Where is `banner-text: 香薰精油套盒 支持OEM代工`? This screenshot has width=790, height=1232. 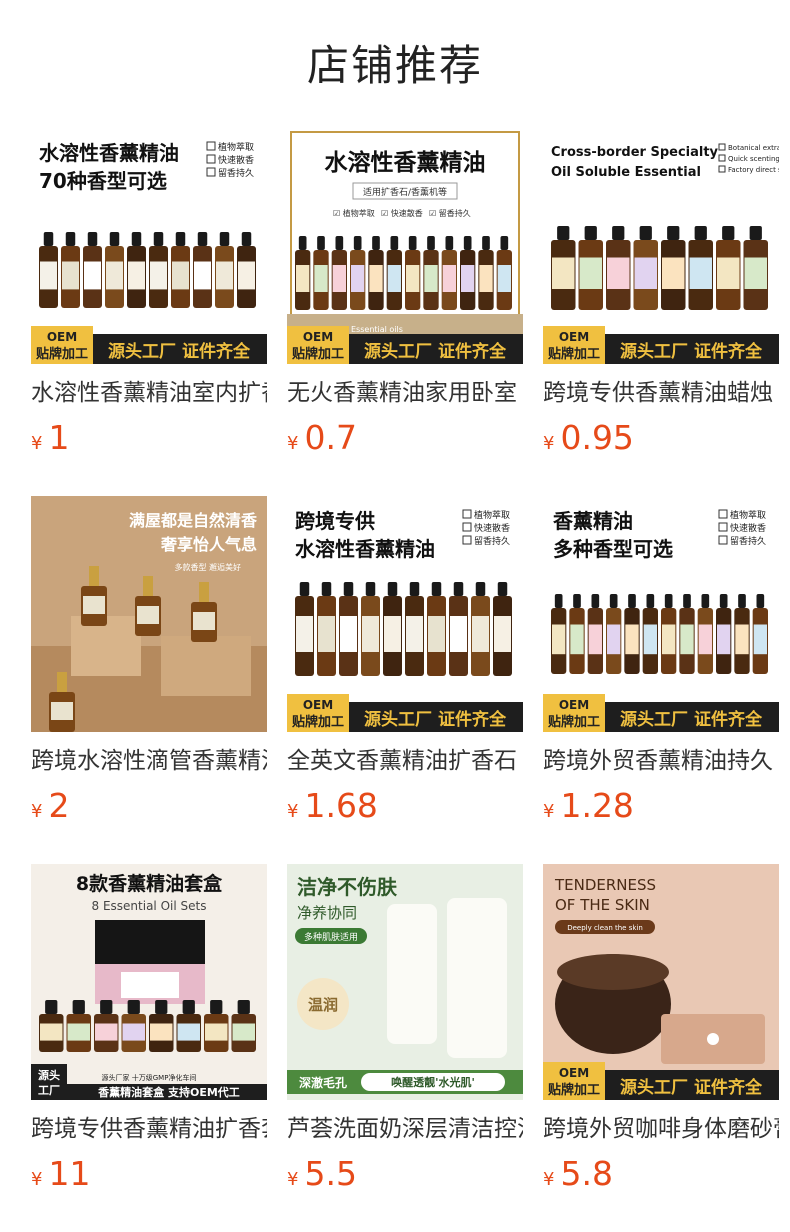 banner-text: 香薰精油套盒 支持OEM代工 is located at coordinates (168, 1092).